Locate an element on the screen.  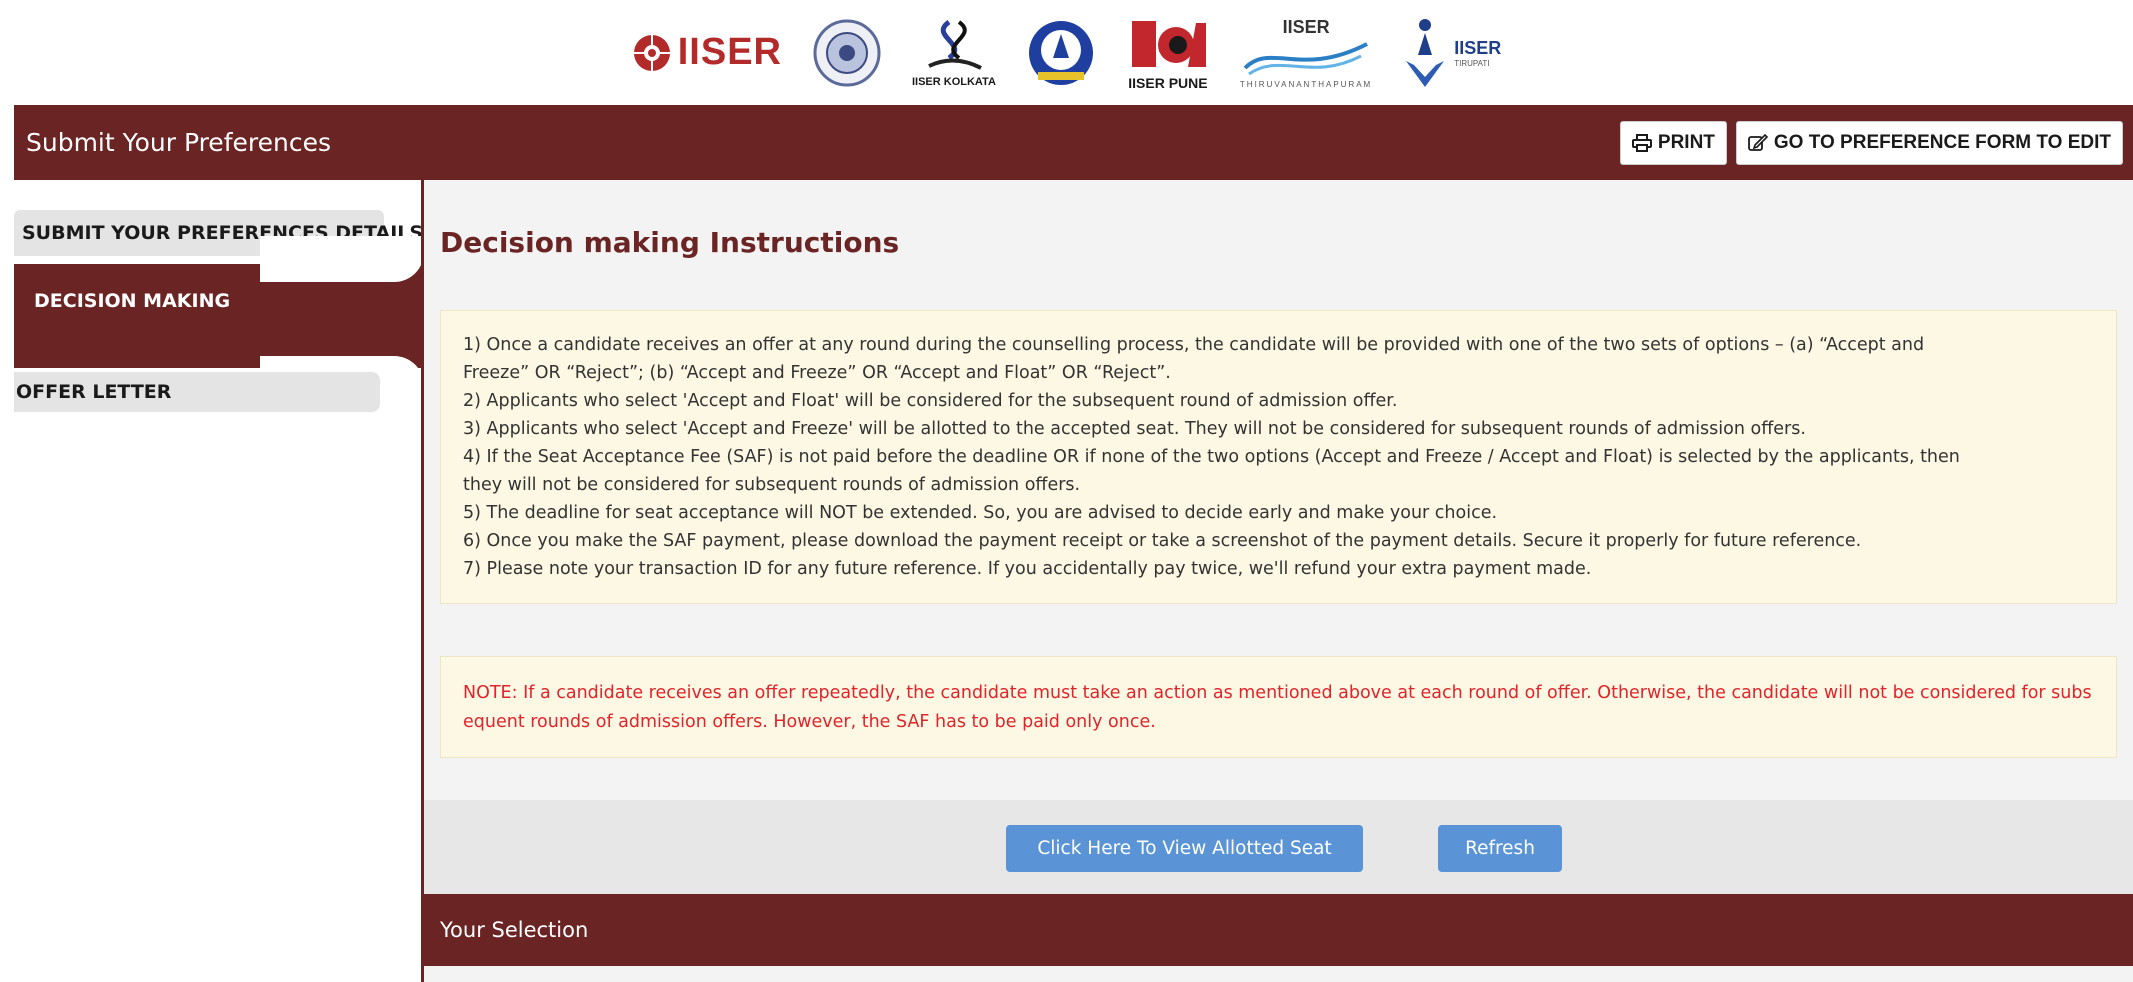
print-button: PRINT is located at coordinates (1673, 142).